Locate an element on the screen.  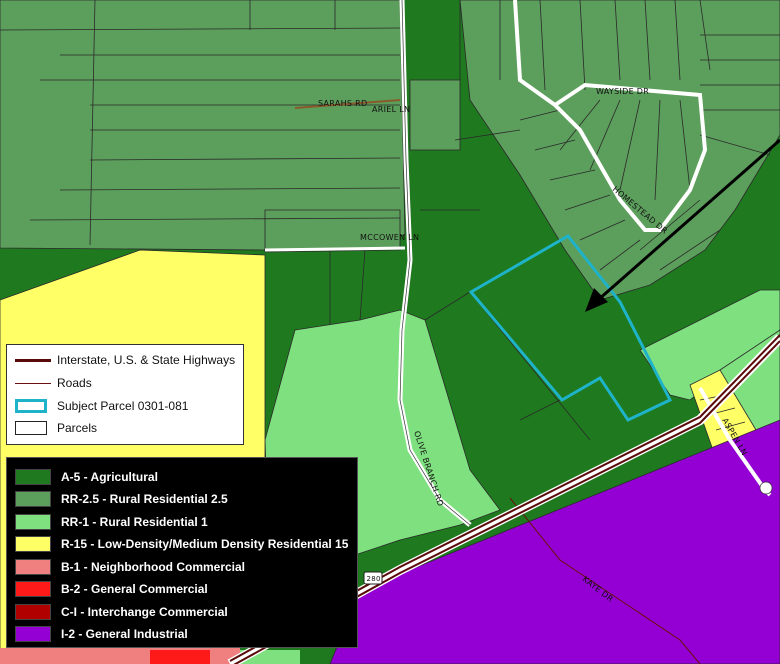
zoning-label-ci: C-I - Interchange Commercial is located at coordinates (144, 612).